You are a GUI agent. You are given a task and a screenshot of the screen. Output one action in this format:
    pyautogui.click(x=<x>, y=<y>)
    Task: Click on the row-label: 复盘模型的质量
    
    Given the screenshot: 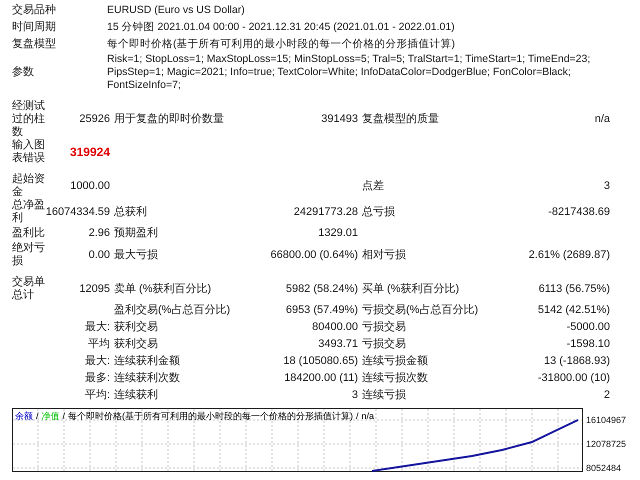 What is the action you would take?
    pyautogui.click(x=400, y=119)
    